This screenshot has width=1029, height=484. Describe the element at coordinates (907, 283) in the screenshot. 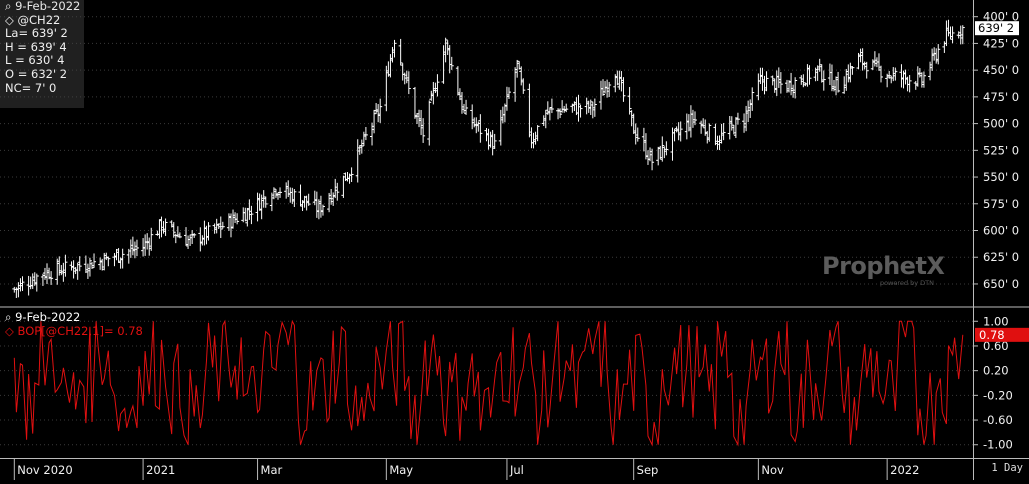

I see `brand-watermark-sub: powered by DTN` at that location.